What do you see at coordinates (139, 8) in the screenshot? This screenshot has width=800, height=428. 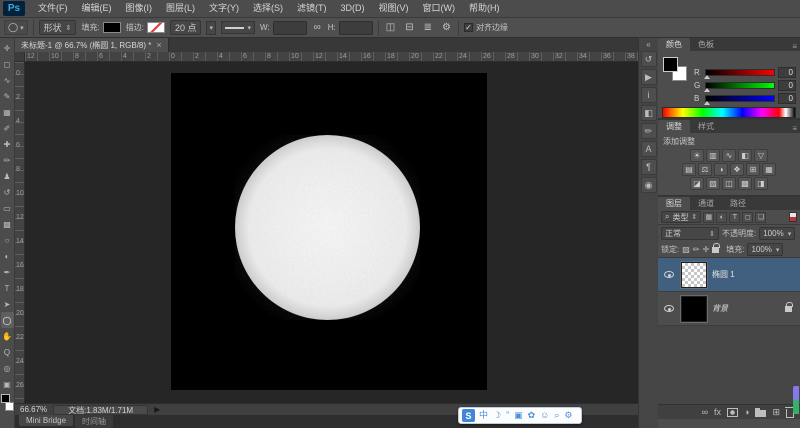 I see `menu-item: 图像(I)` at bounding box center [139, 8].